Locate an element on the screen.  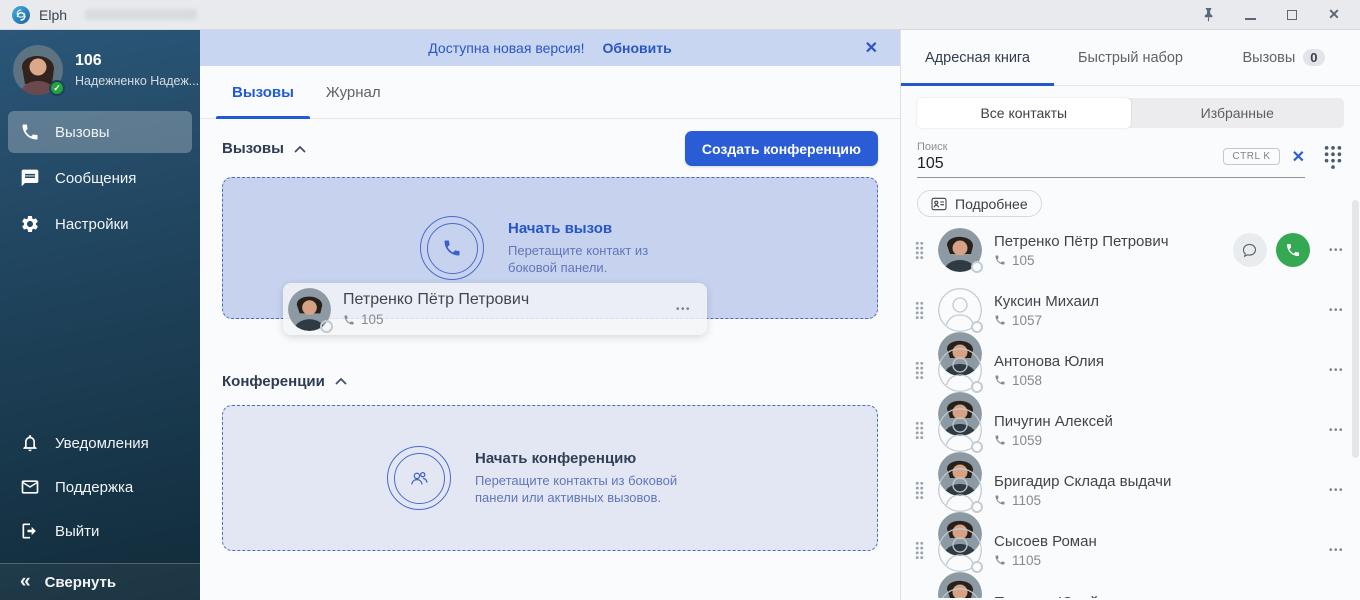
filter-segment: Избранные is located at coordinates (1238, 113).